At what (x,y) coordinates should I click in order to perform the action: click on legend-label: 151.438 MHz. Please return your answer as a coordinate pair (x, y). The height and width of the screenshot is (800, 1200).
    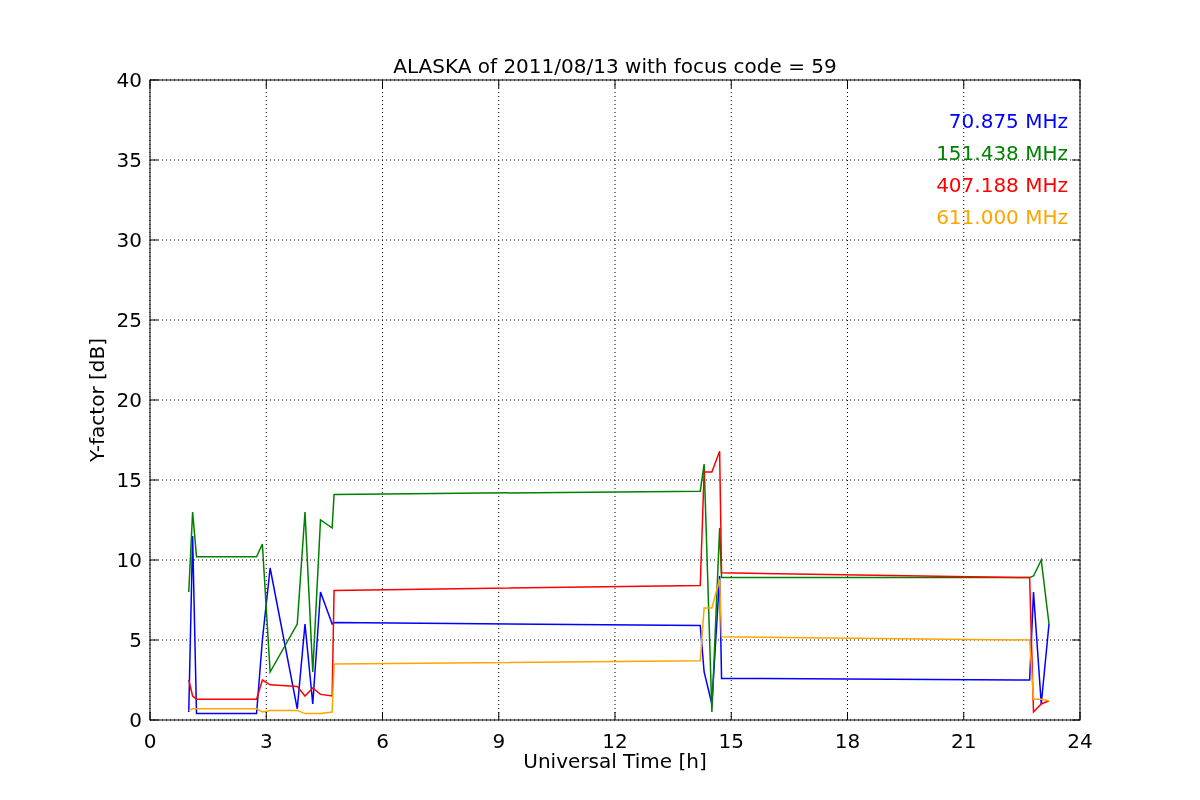
    Looking at the image, I should click on (1002, 153).